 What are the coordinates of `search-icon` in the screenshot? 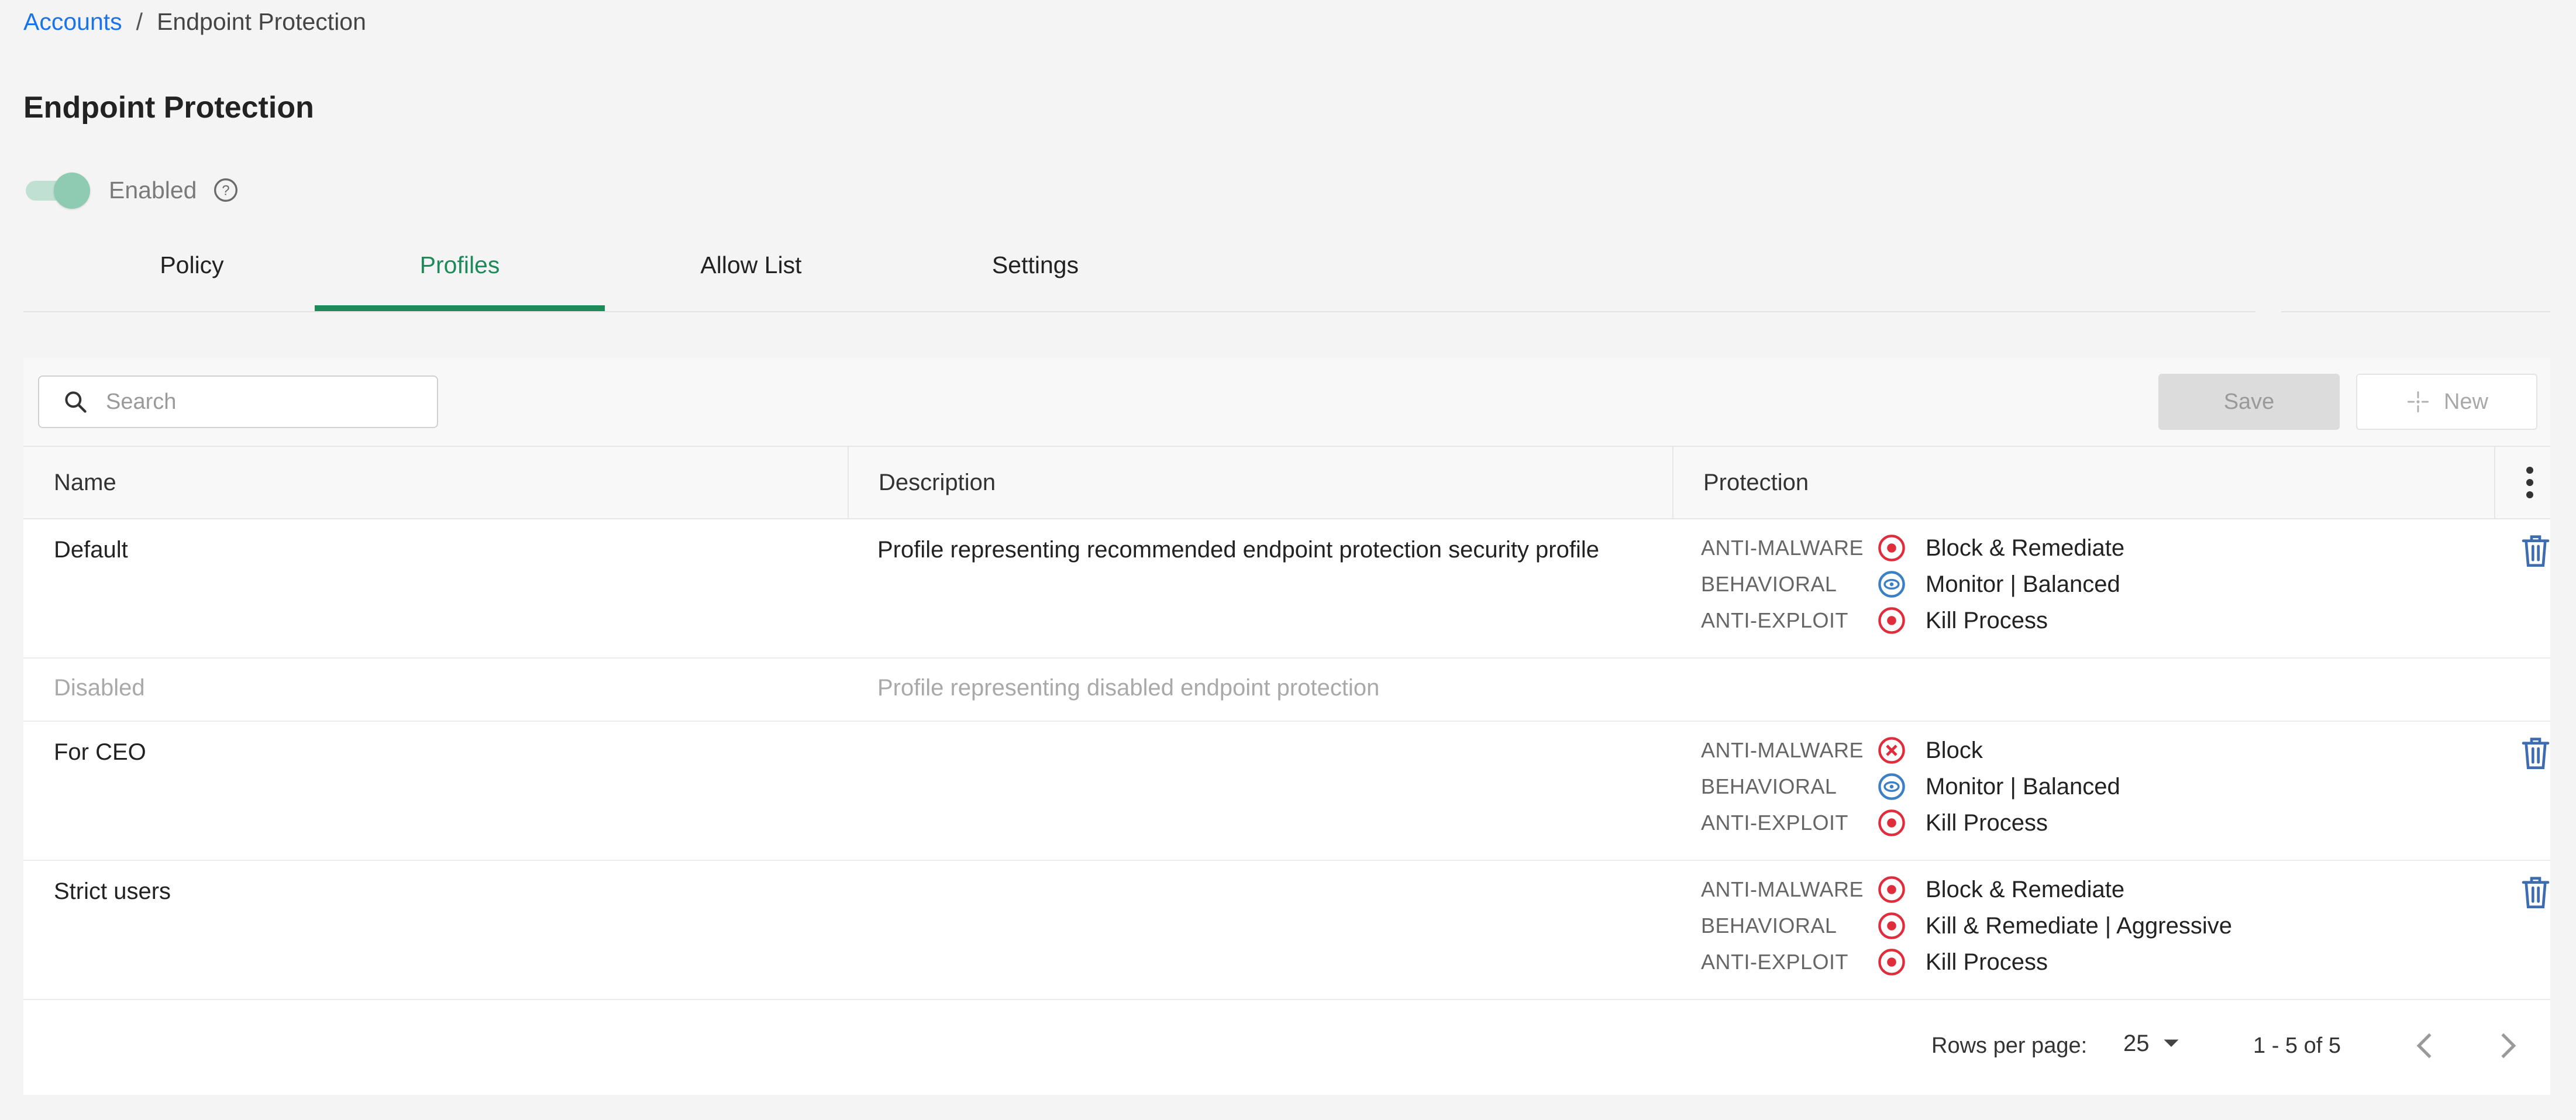 It's located at (76, 402).